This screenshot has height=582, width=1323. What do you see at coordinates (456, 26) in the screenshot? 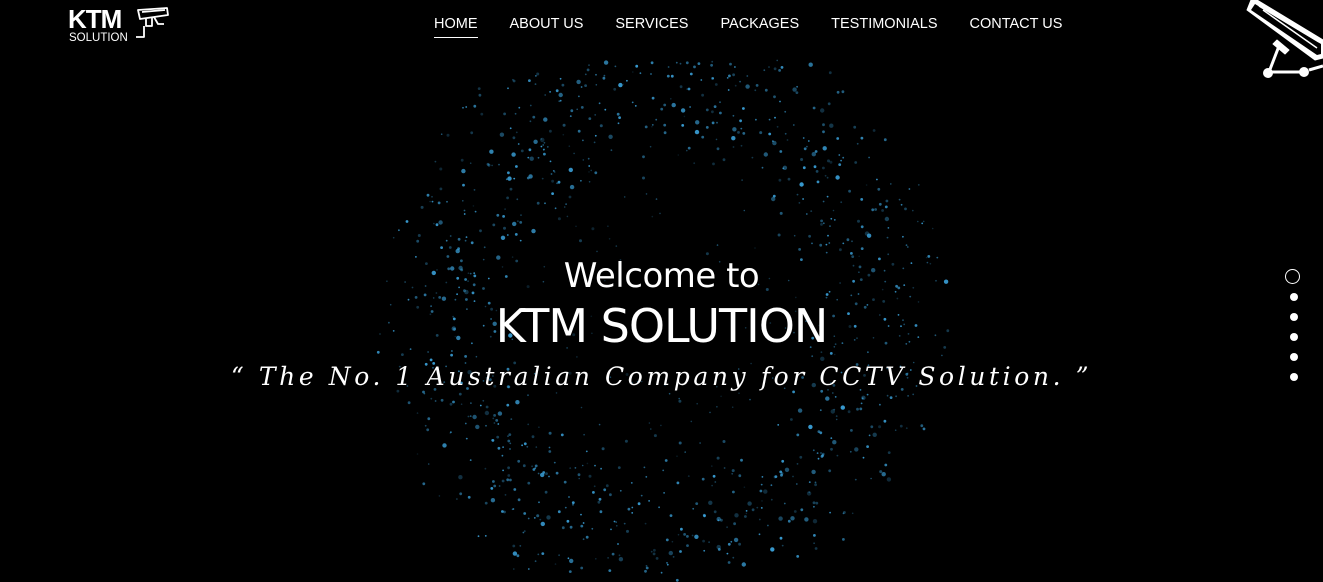
I see `nav-home: HOME` at bounding box center [456, 26].